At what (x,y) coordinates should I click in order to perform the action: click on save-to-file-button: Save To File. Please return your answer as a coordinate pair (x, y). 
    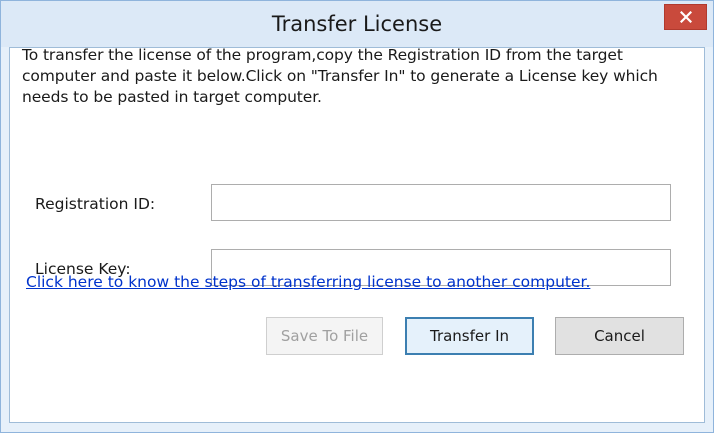
    Looking at the image, I should click on (324, 336).